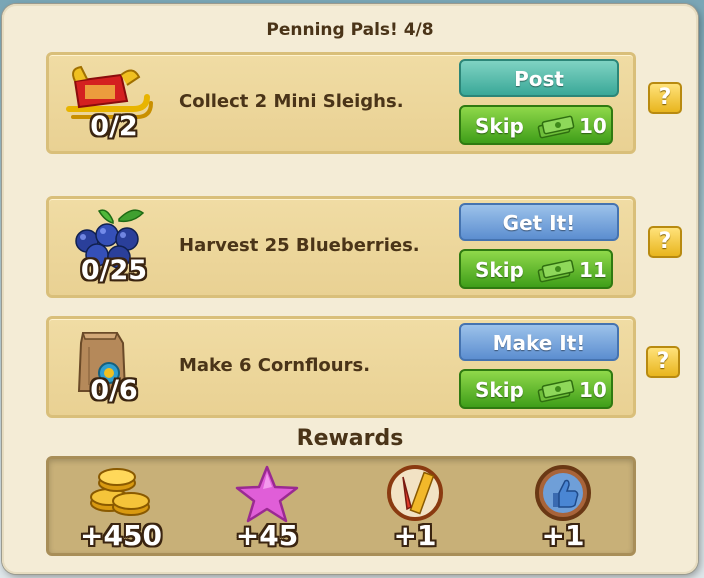 The width and height of the screenshot is (704, 578). I want to click on task-row: 0/6 Make 6 Cornflours. Make It! Skip 10, so click(341, 367).